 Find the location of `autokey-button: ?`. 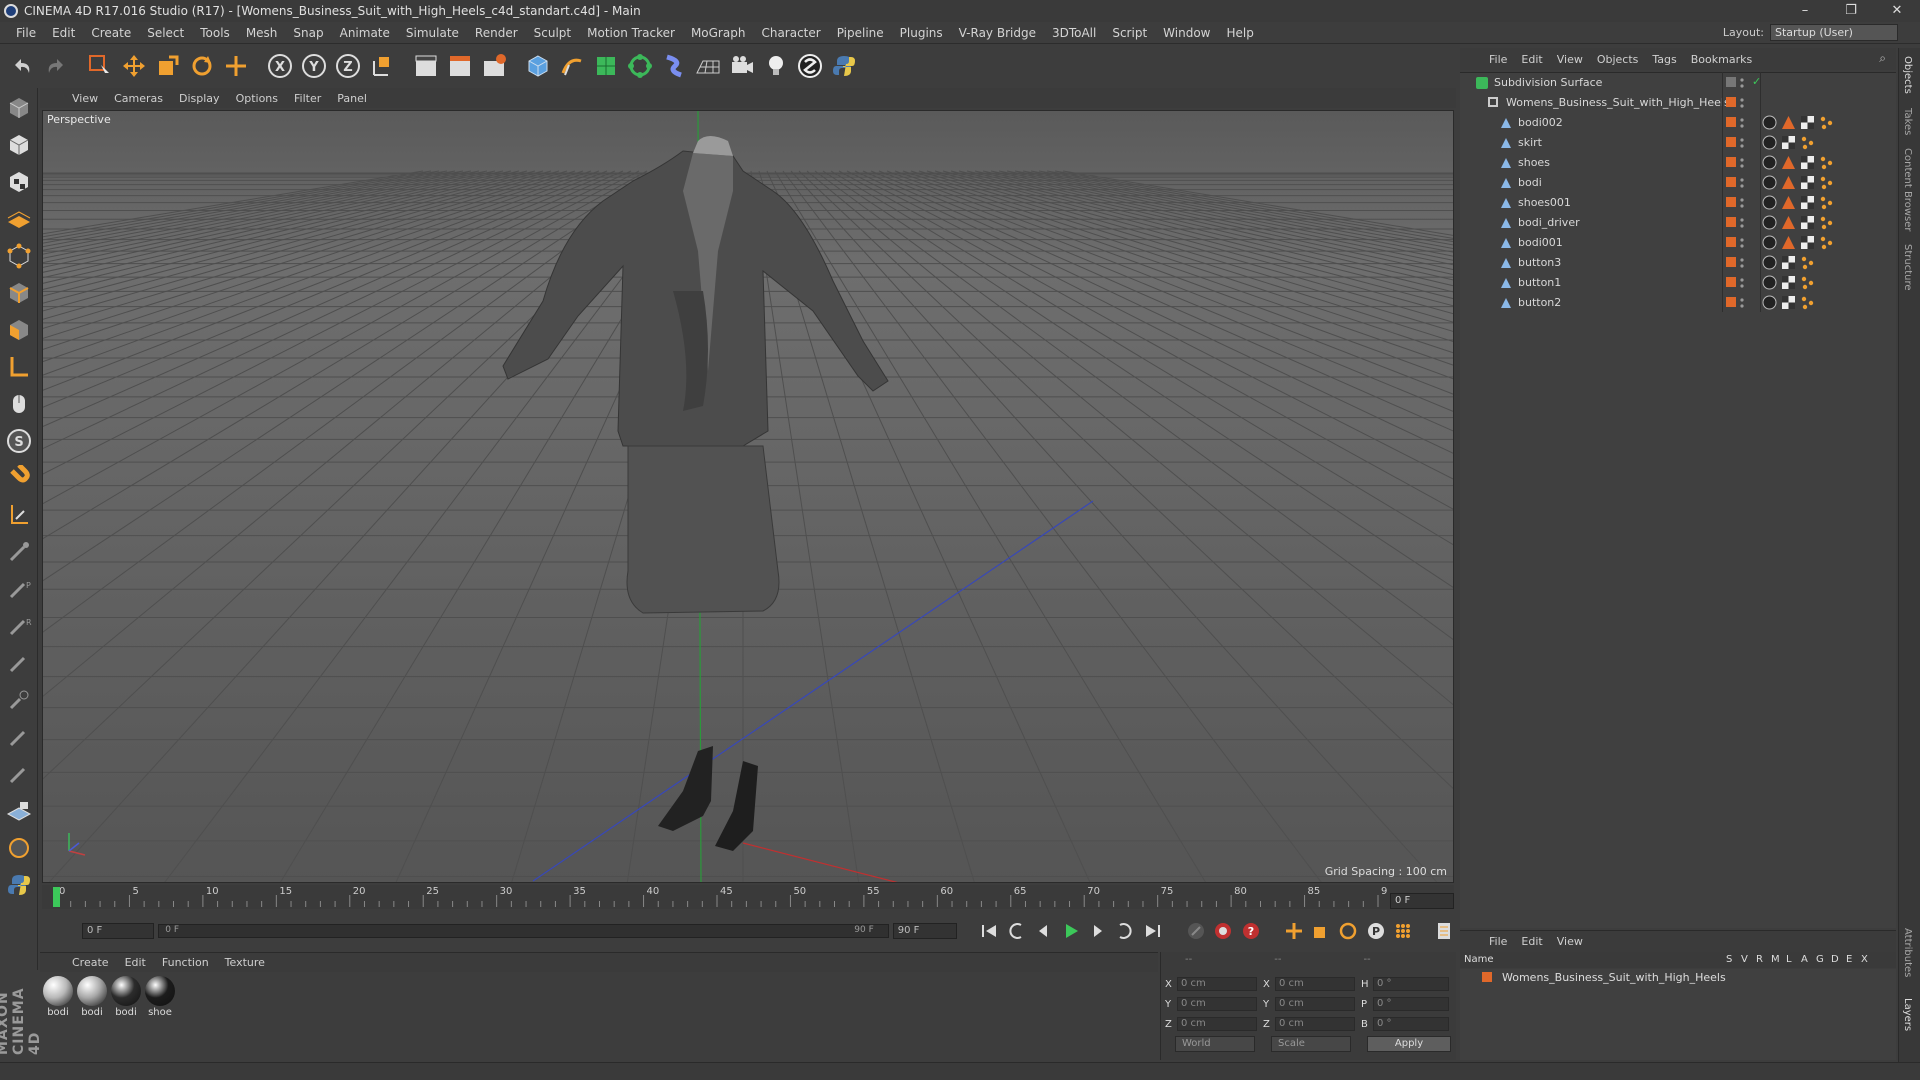

autokey-button: ? is located at coordinates (1250, 931).